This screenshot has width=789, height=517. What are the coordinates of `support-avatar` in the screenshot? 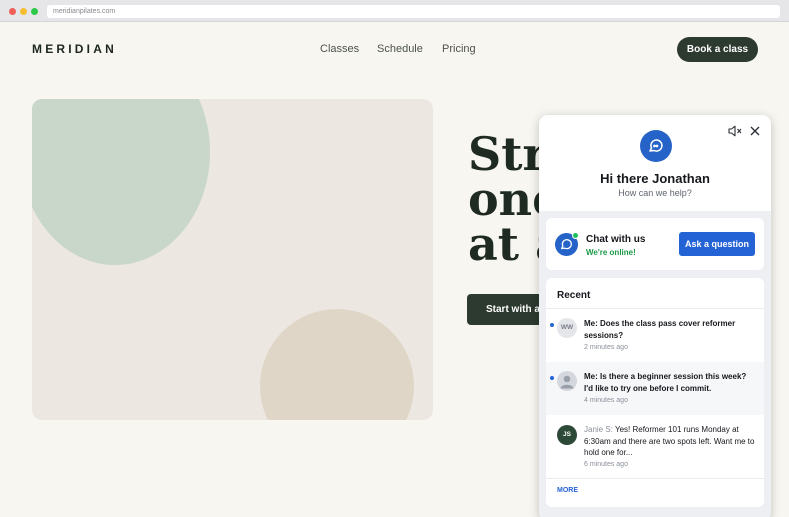 It's located at (656, 146).